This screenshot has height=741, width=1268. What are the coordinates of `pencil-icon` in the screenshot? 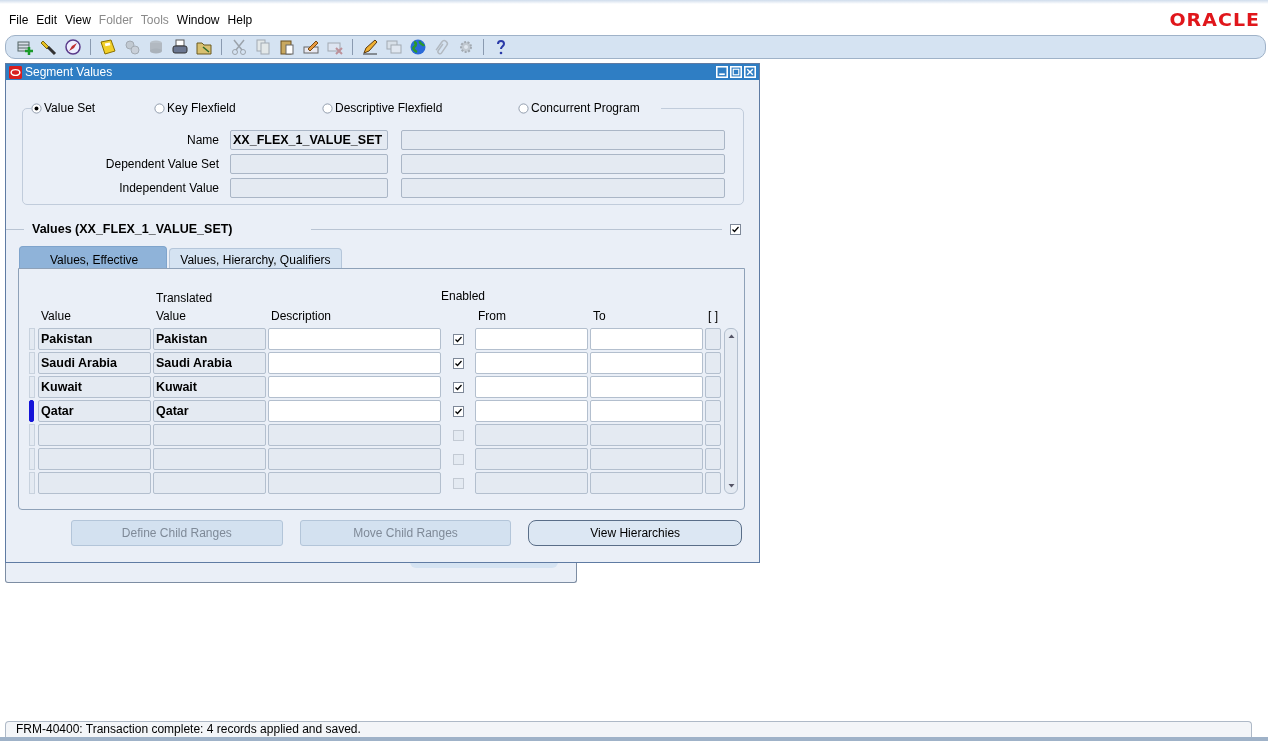 It's located at (370, 47).